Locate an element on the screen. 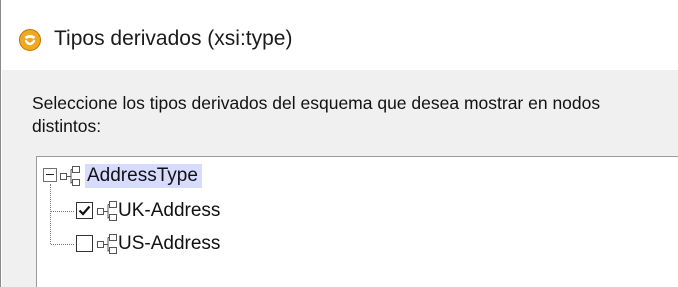 Image resolution: width=678 pixels, height=287 pixels. tree-connector-vertical is located at coordinates (50, 214).